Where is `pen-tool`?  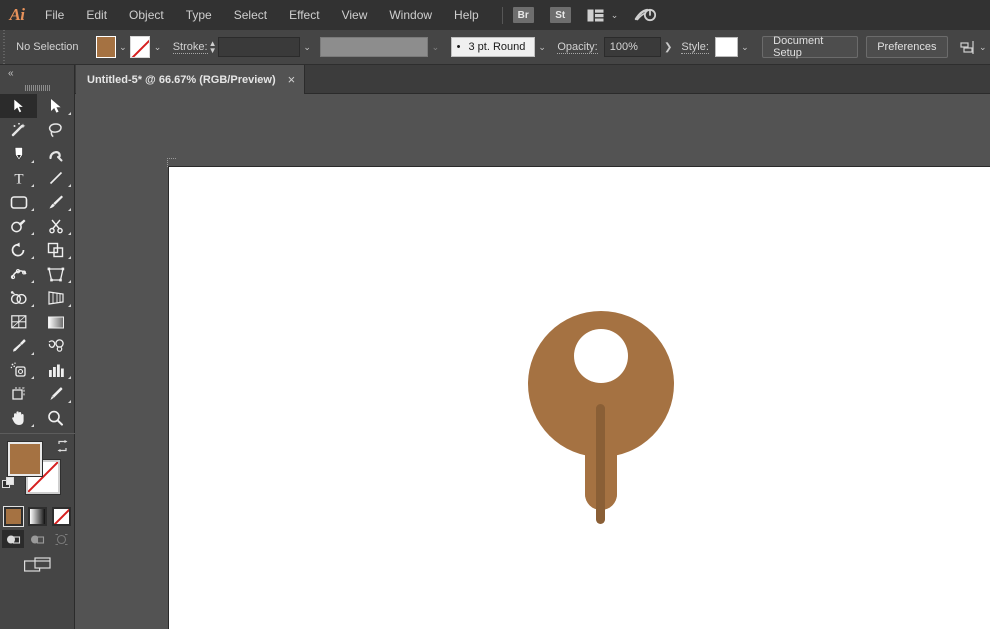 pen-tool is located at coordinates (18, 154).